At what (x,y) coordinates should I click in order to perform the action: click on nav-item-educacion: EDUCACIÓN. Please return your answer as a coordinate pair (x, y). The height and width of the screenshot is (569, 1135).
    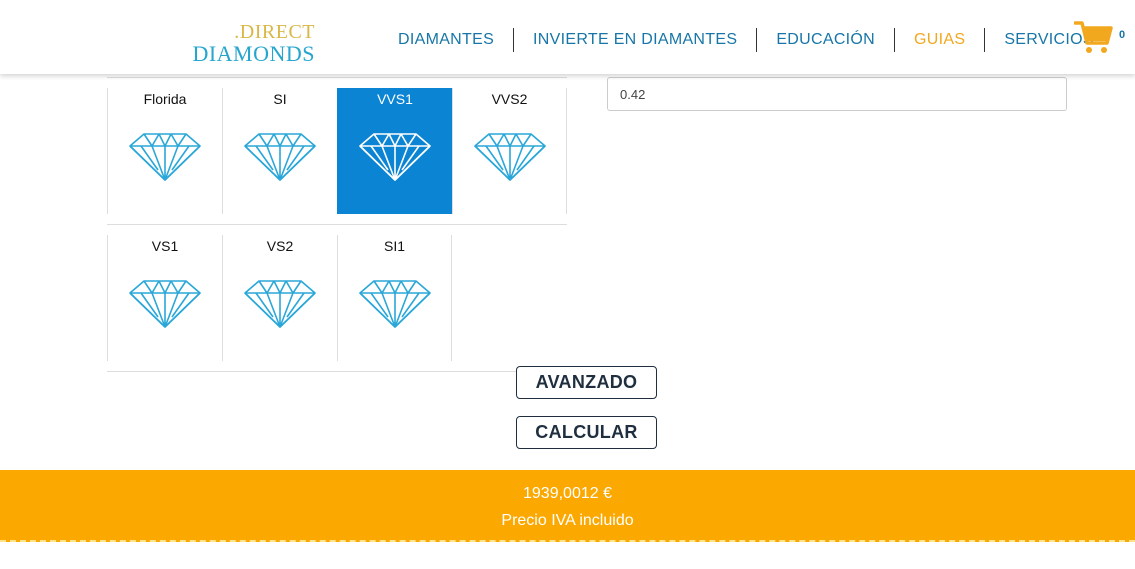
    Looking at the image, I should click on (826, 40).